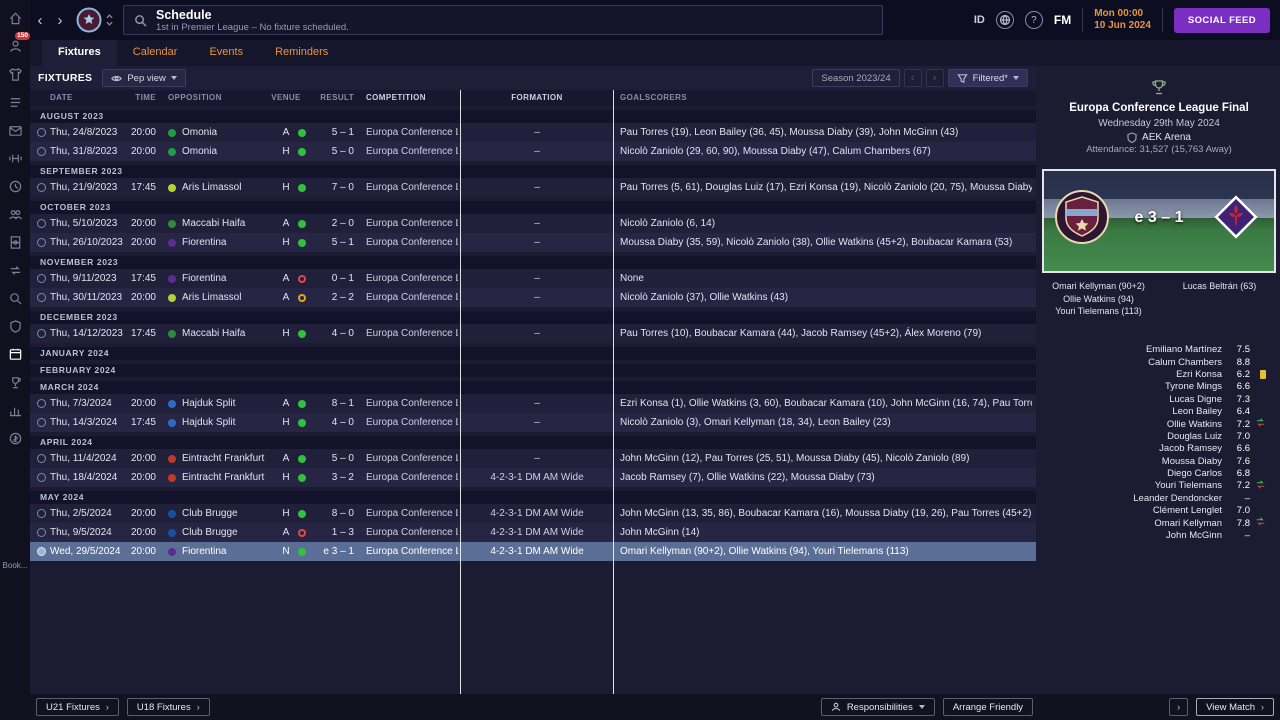  Describe the element at coordinates (1159, 436) in the screenshot. I see `player-rating-row: Douglas Luiz 7.0` at that location.